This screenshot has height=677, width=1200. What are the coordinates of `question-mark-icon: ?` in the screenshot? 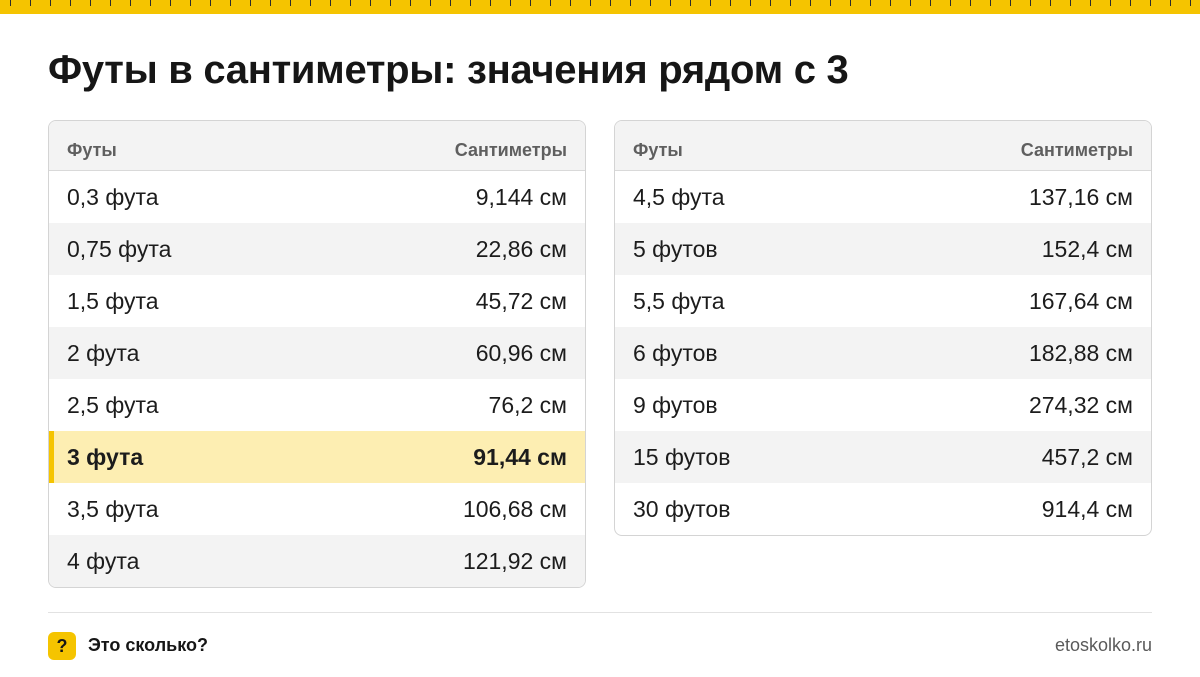 It's located at (62, 646).